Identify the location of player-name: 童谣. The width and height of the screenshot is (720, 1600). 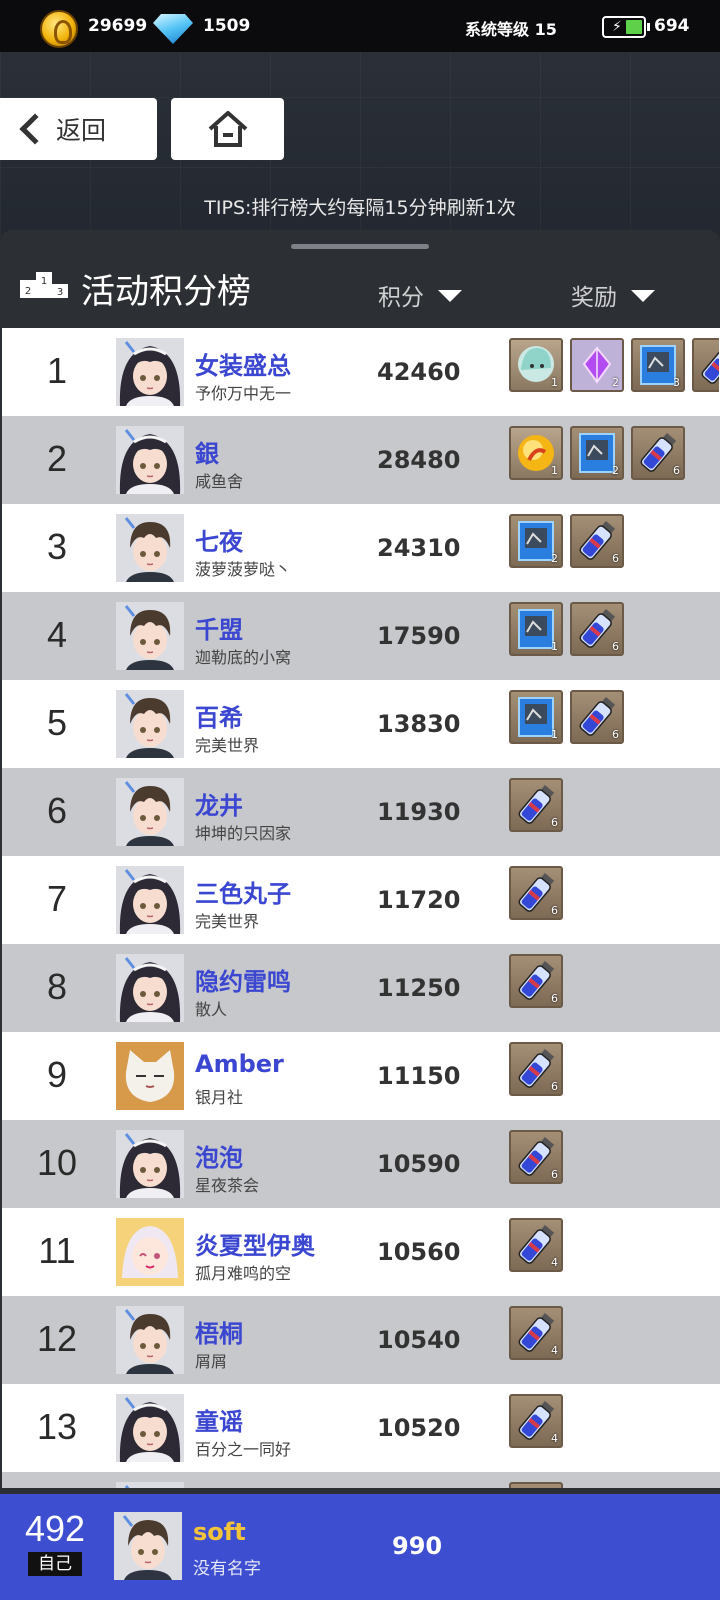
(219, 1419).